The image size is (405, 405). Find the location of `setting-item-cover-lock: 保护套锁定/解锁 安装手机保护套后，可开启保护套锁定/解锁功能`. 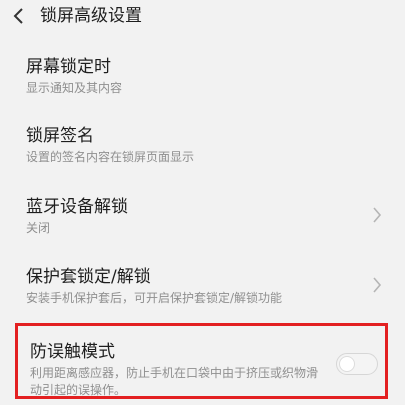

setting-item-cover-lock: 保护套锁定/解锁 安装手机保护套后，可开启保护套锁定/解锁功能 is located at coordinates (202, 296).